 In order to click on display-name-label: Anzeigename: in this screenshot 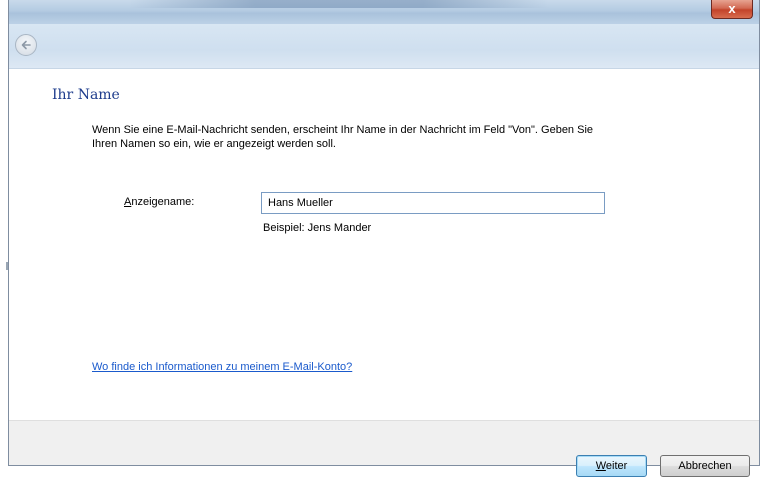, I will do `click(159, 202)`.